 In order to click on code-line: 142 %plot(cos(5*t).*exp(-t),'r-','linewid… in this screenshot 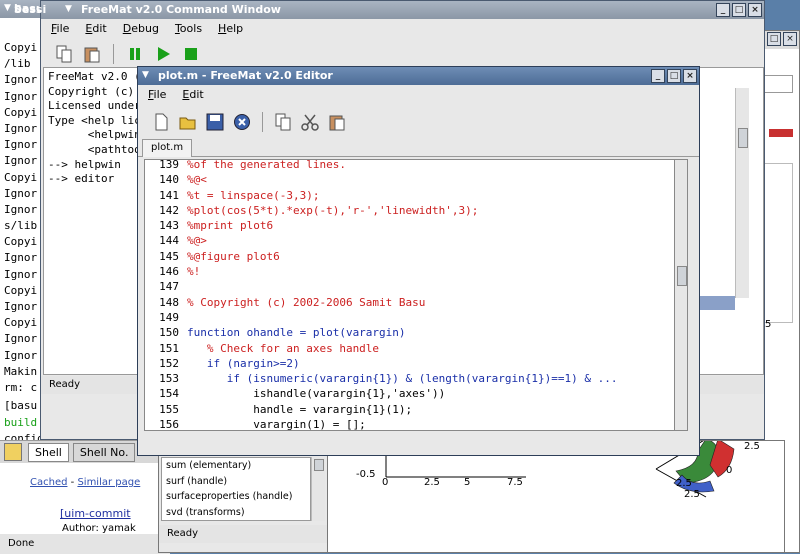, I will do `click(405, 210)`.